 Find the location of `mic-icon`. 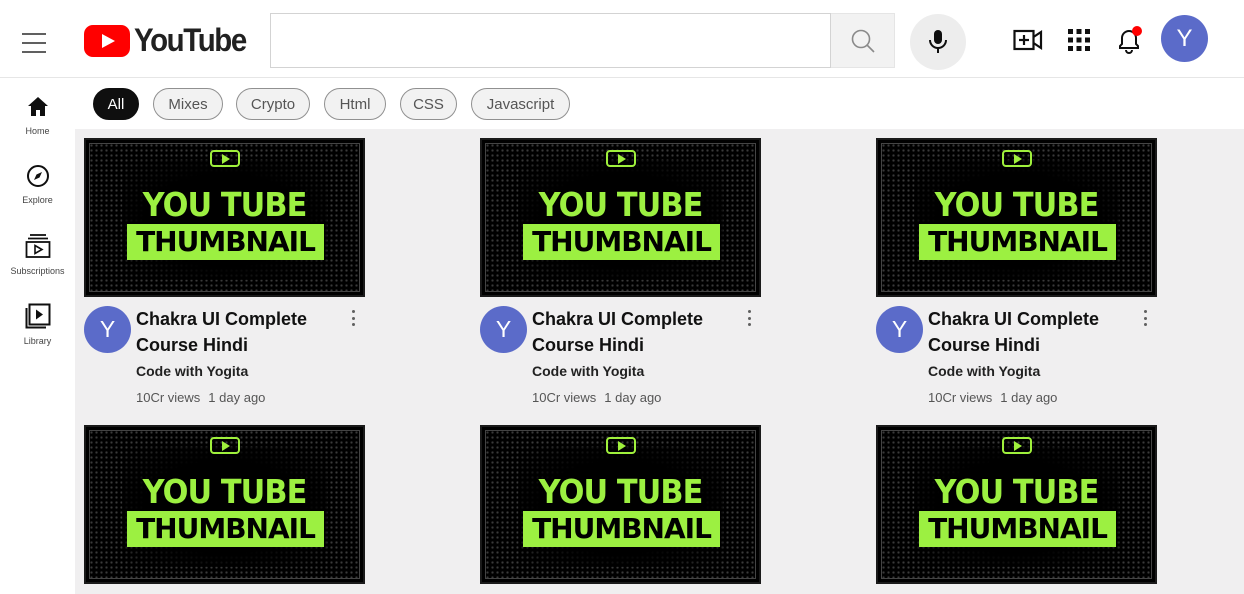

mic-icon is located at coordinates (938, 41).